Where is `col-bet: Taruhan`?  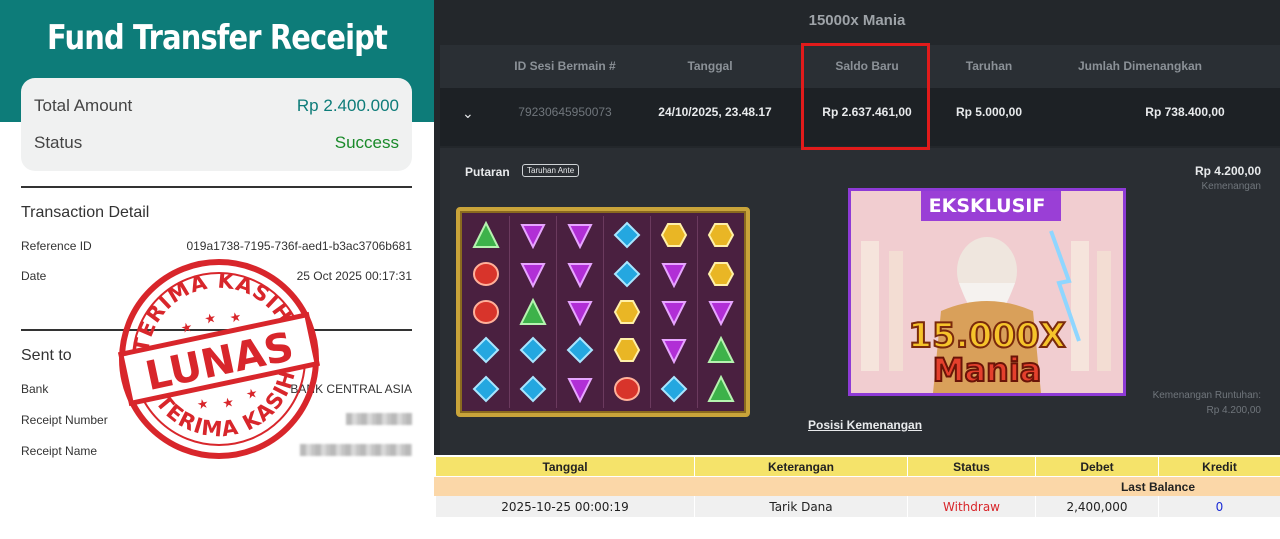 col-bet: Taruhan is located at coordinates (989, 66).